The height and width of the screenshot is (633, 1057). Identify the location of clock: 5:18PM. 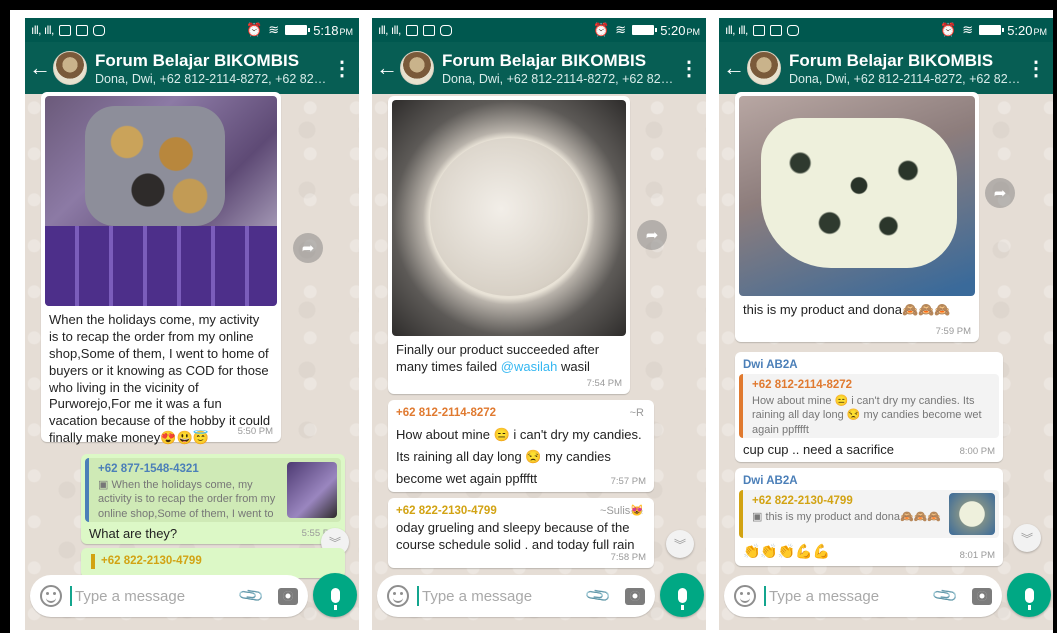
(333, 30).